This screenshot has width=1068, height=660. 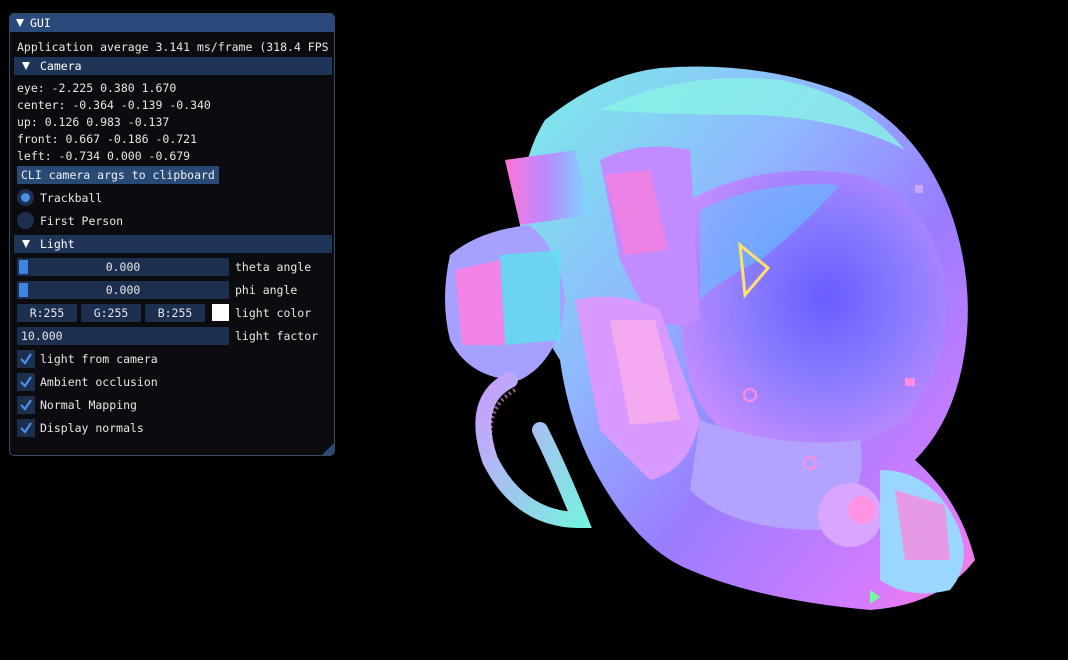 I want to click on radio-trackball-label: Trackball, so click(x=71, y=197).